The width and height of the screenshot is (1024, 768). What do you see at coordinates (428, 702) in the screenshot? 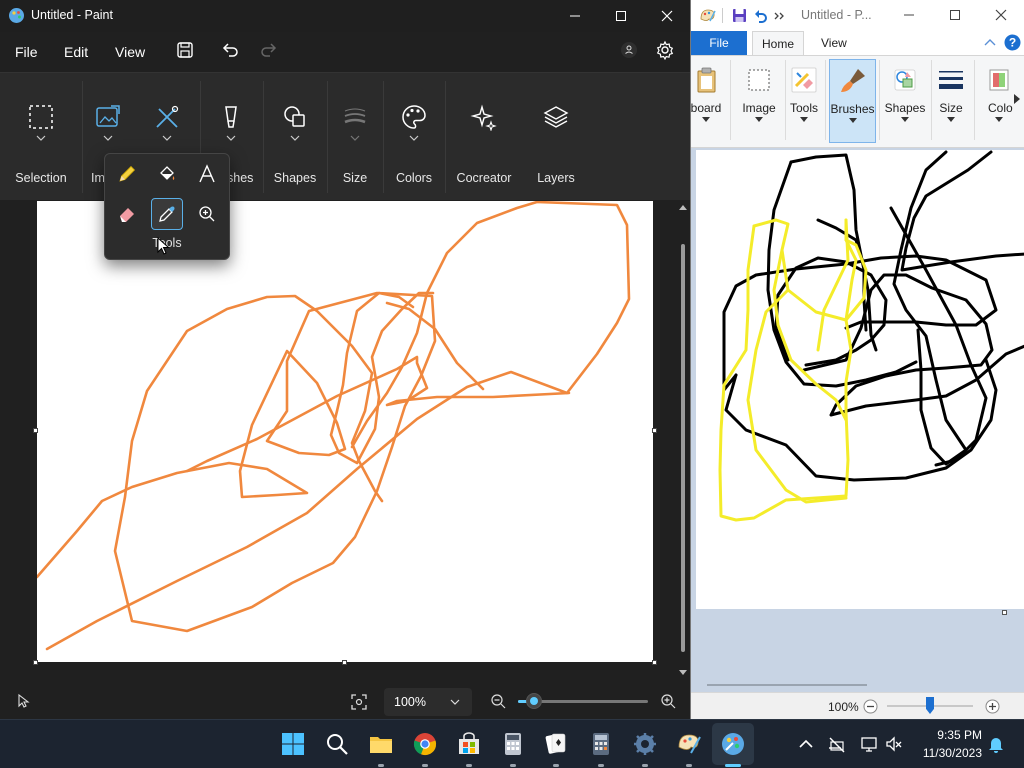
I see `zoom-dropdown: 100%` at bounding box center [428, 702].